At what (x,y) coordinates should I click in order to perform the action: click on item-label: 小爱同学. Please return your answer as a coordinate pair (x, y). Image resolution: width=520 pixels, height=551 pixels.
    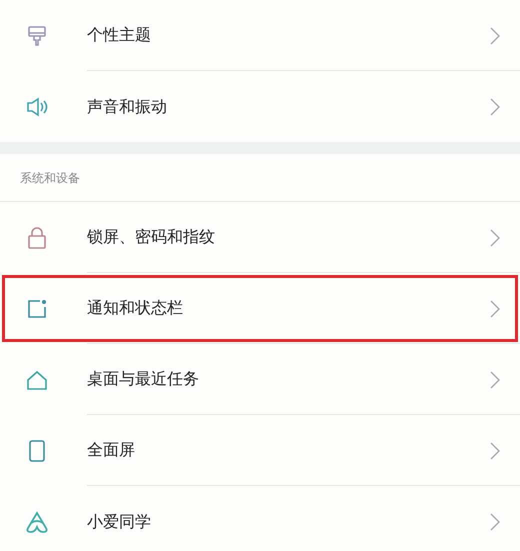
    Looking at the image, I should click on (119, 521).